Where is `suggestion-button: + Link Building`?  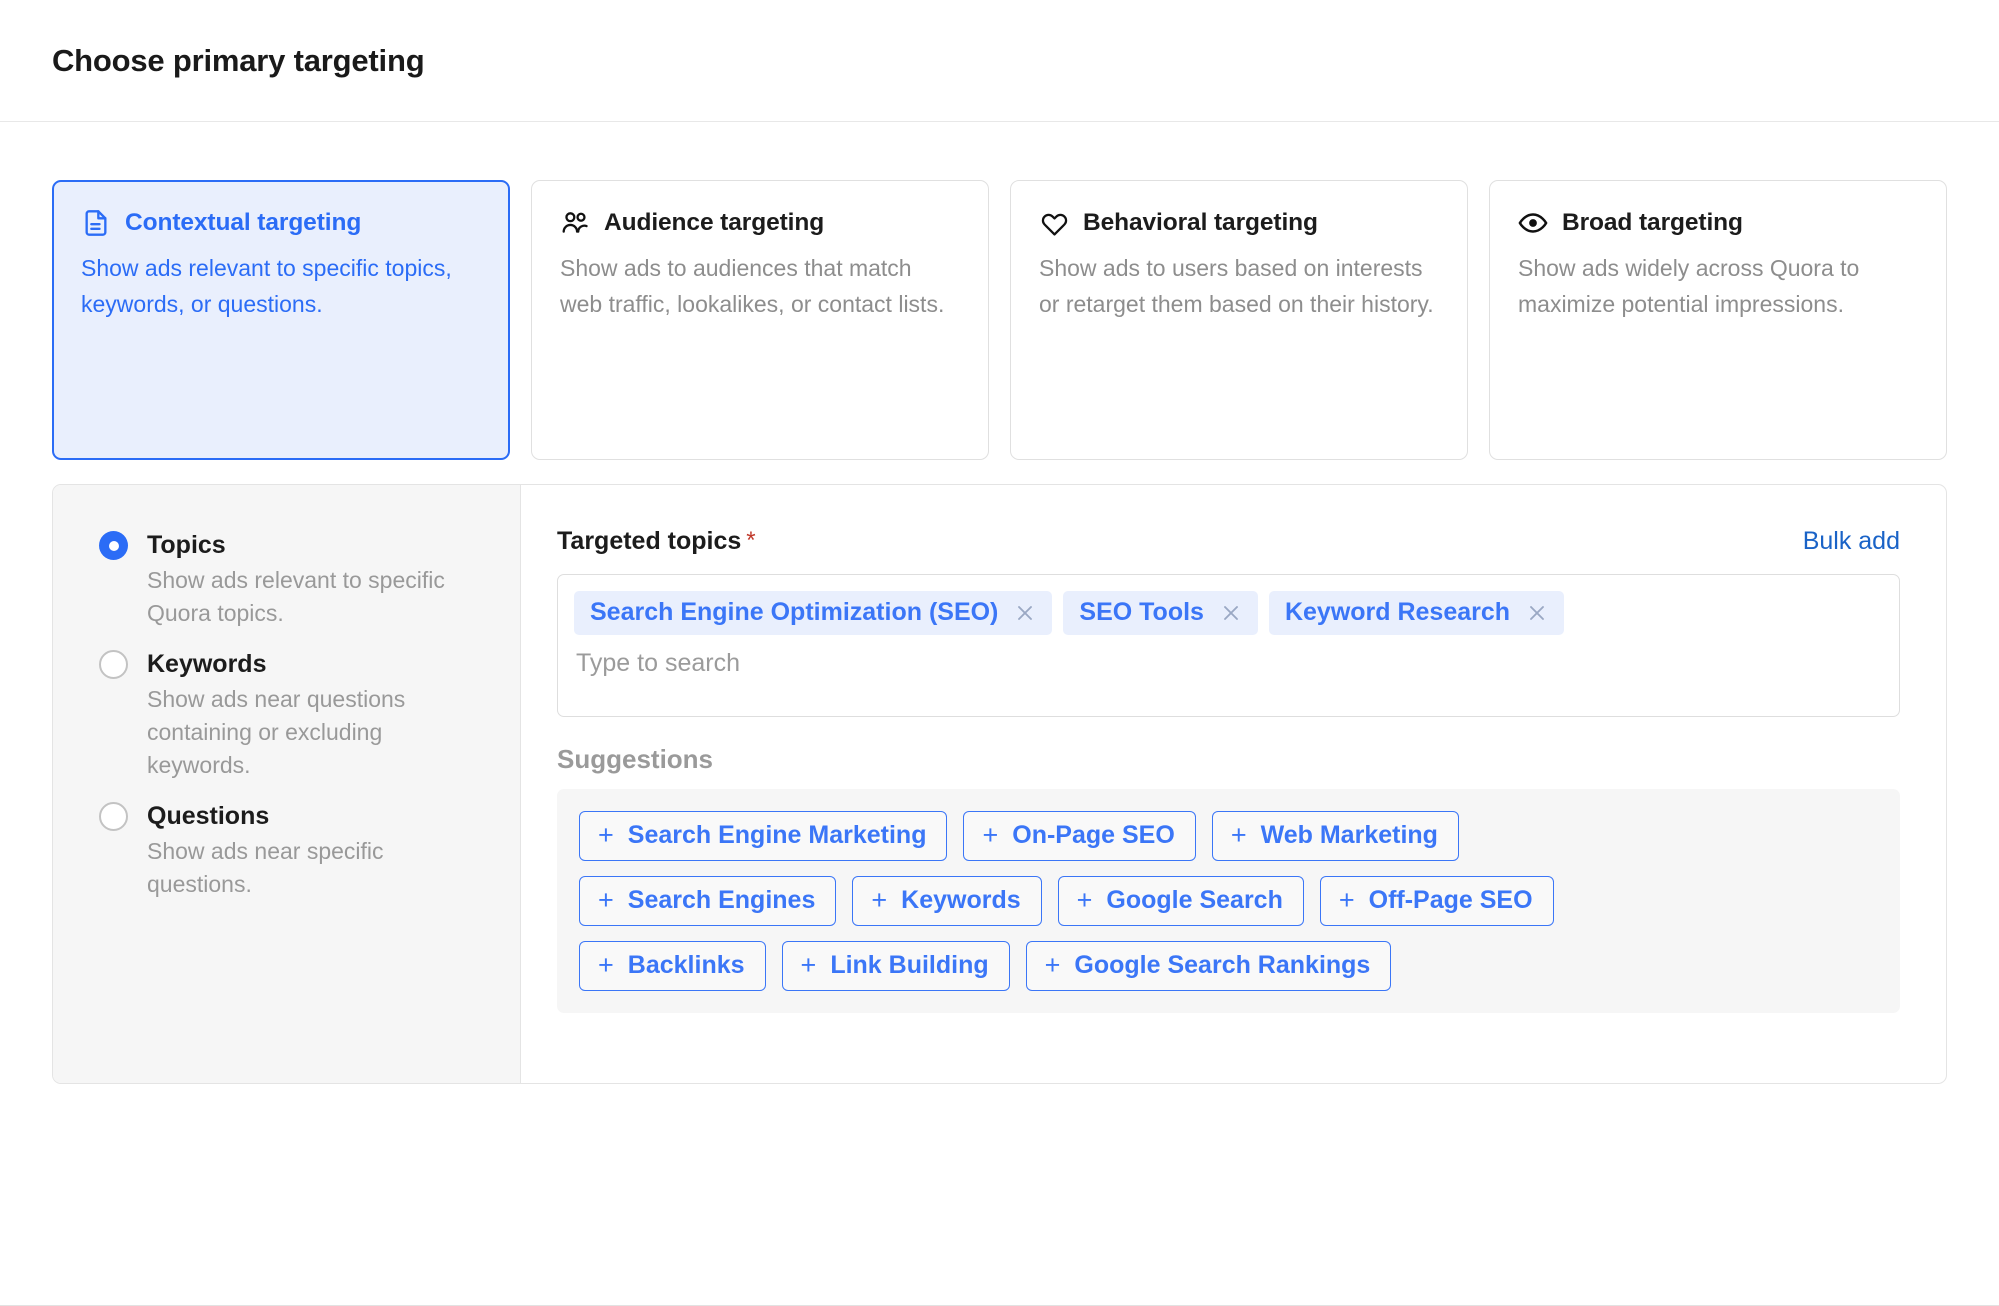
suggestion-button: + Link Building is located at coordinates (895, 966).